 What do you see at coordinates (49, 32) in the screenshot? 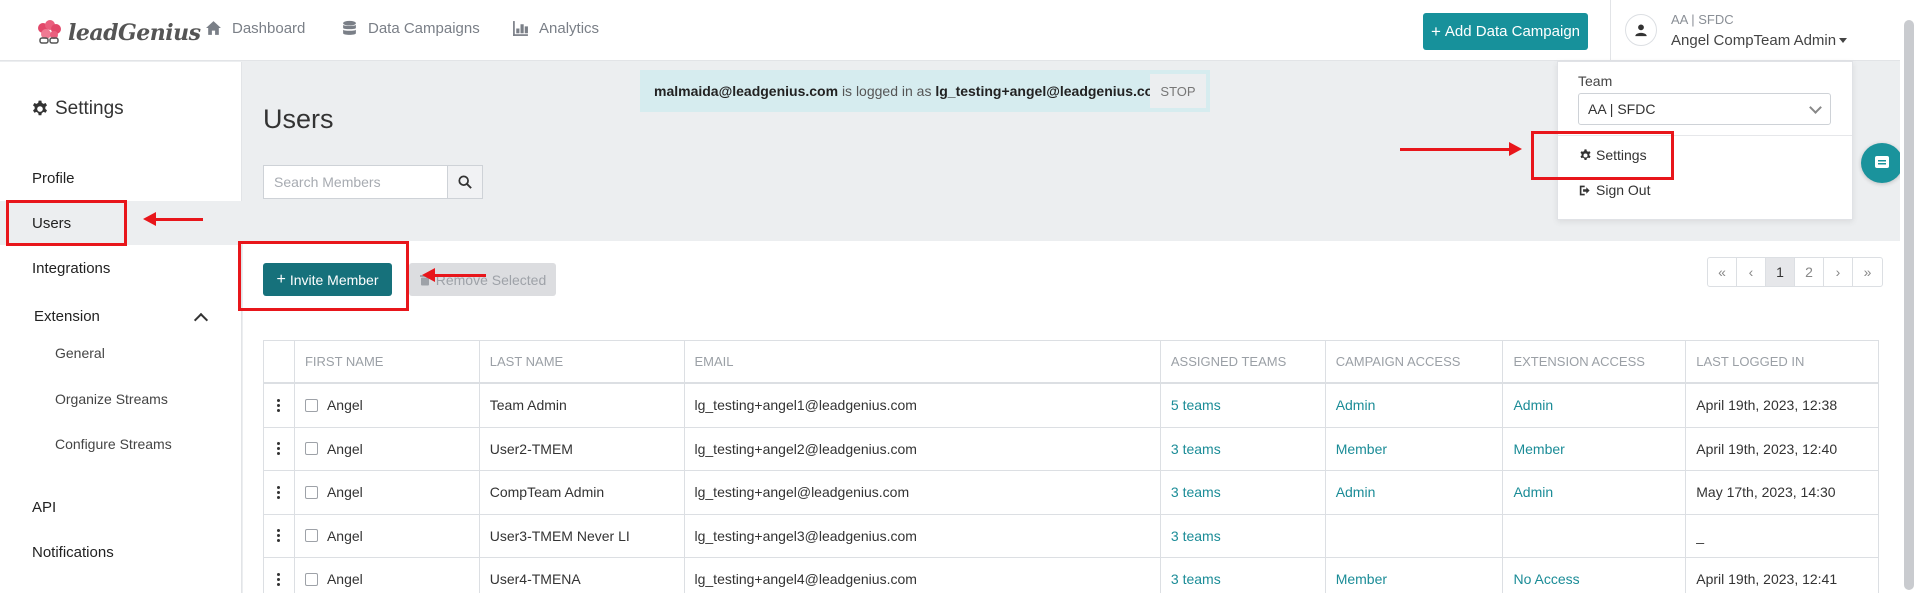
I see `brain-logo-icon` at bounding box center [49, 32].